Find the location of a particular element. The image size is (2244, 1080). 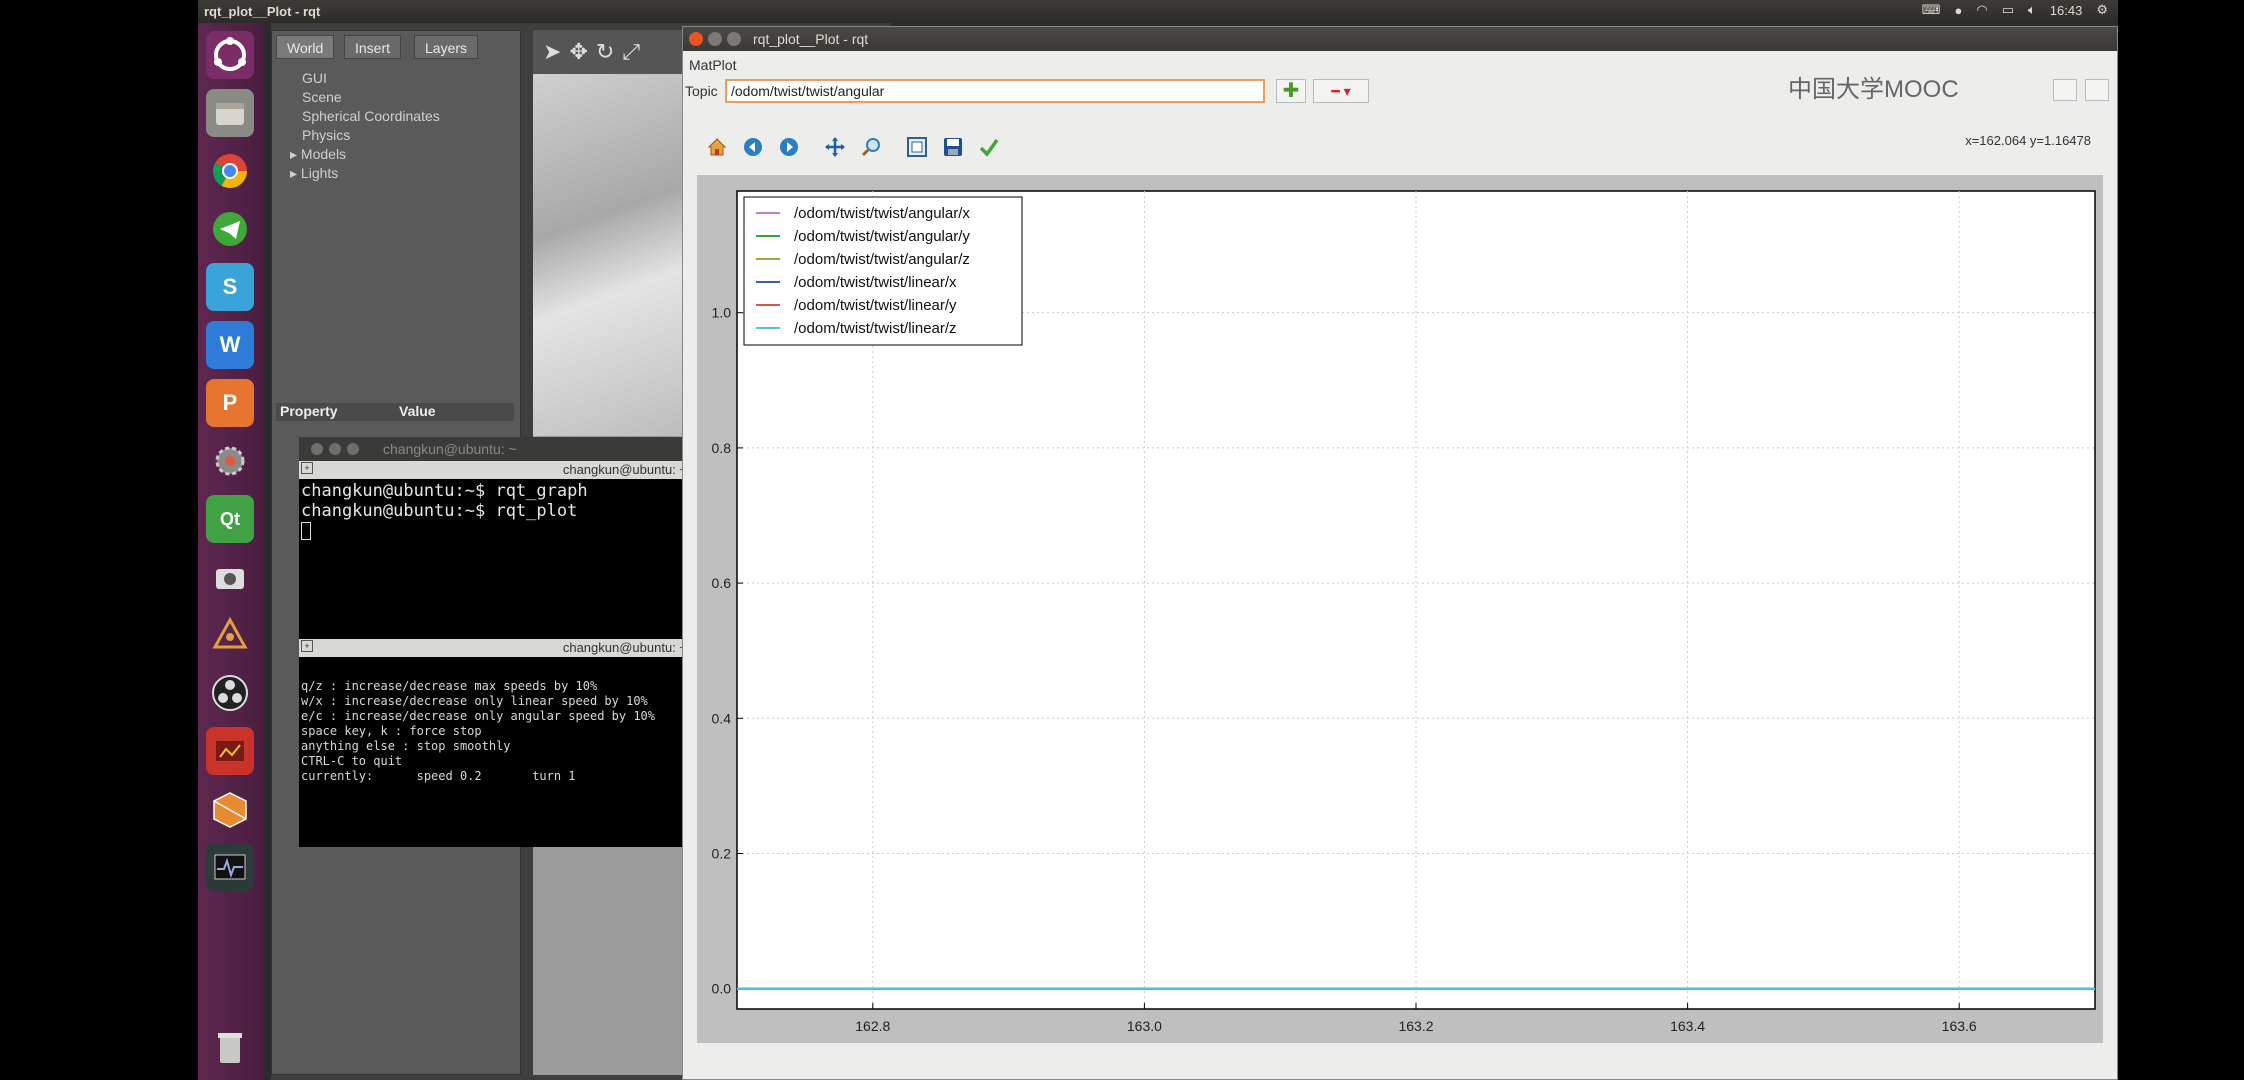

camera-image is located at coordinates (608, 255).